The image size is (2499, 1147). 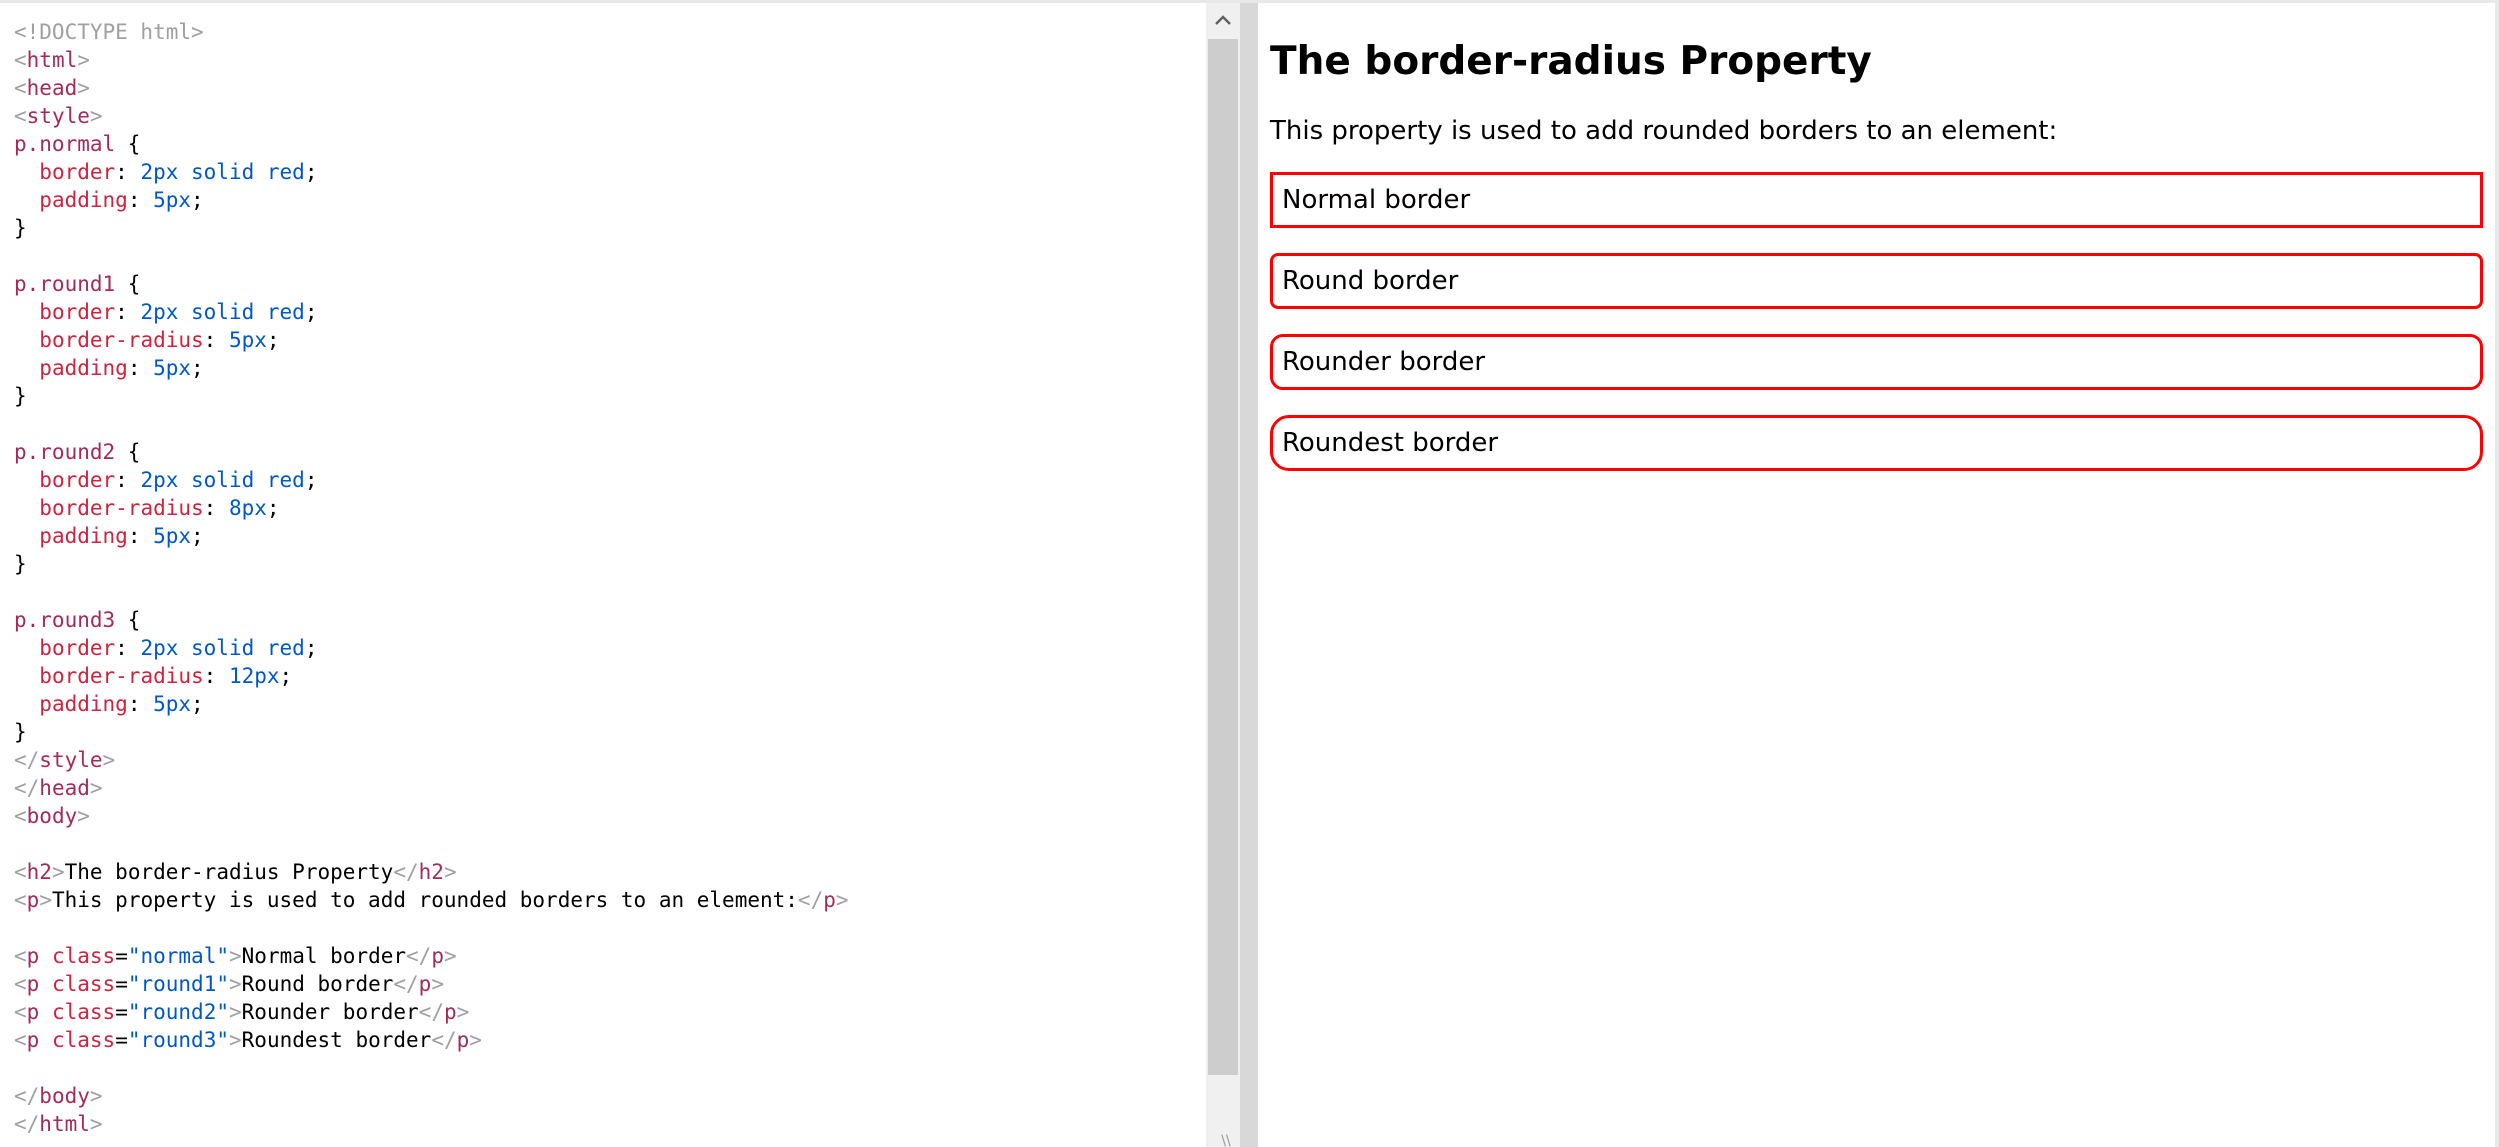 I want to click on editor-scrollbar, so click(x=1223, y=575).